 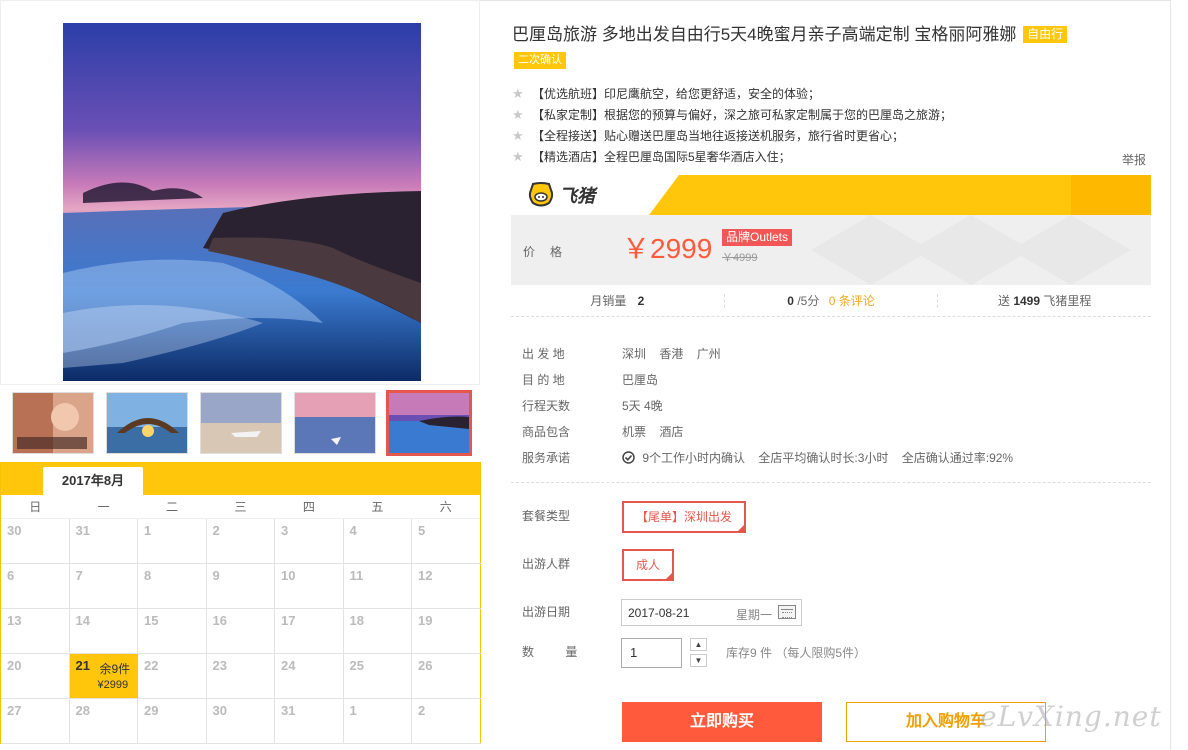 What do you see at coordinates (103, 631) in the screenshot?
I see `calendar-day: 14` at bounding box center [103, 631].